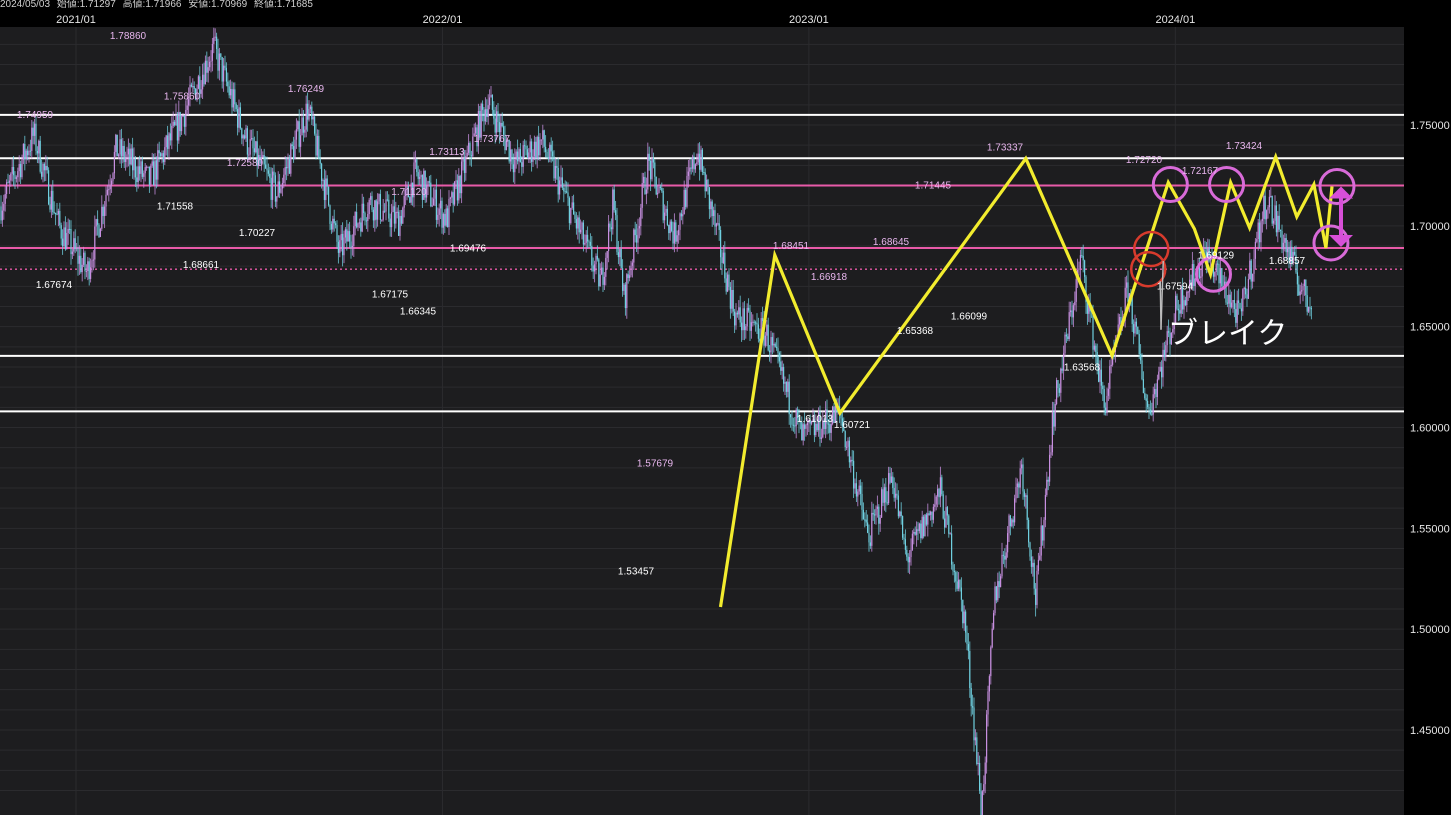 This screenshot has width=1451, height=815. Describe the element at coordinates (1144, 160) in the screenshot. I see `pivot-price-label: 1.72720` at that location.